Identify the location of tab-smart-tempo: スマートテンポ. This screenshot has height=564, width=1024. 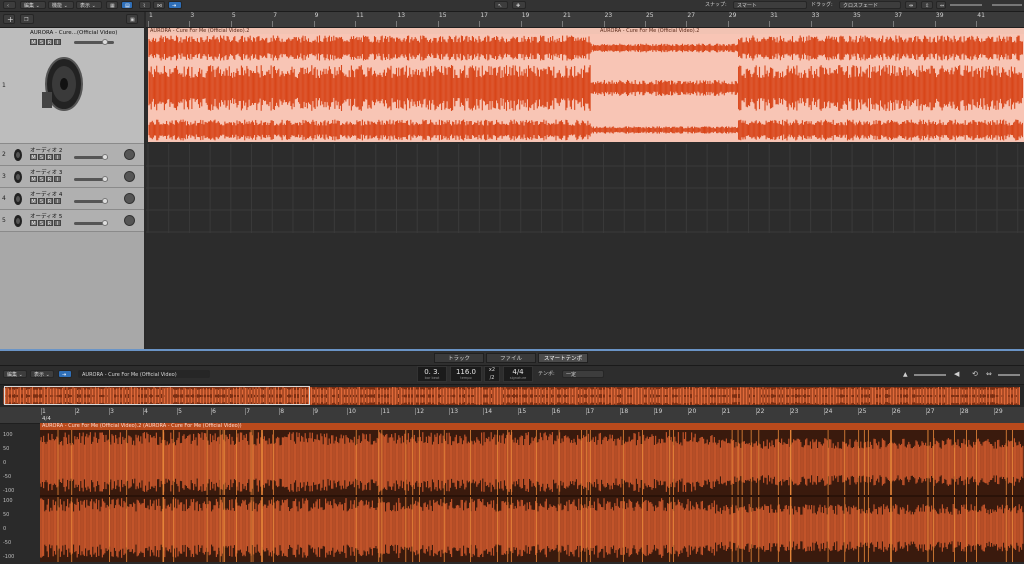
(563, 358).